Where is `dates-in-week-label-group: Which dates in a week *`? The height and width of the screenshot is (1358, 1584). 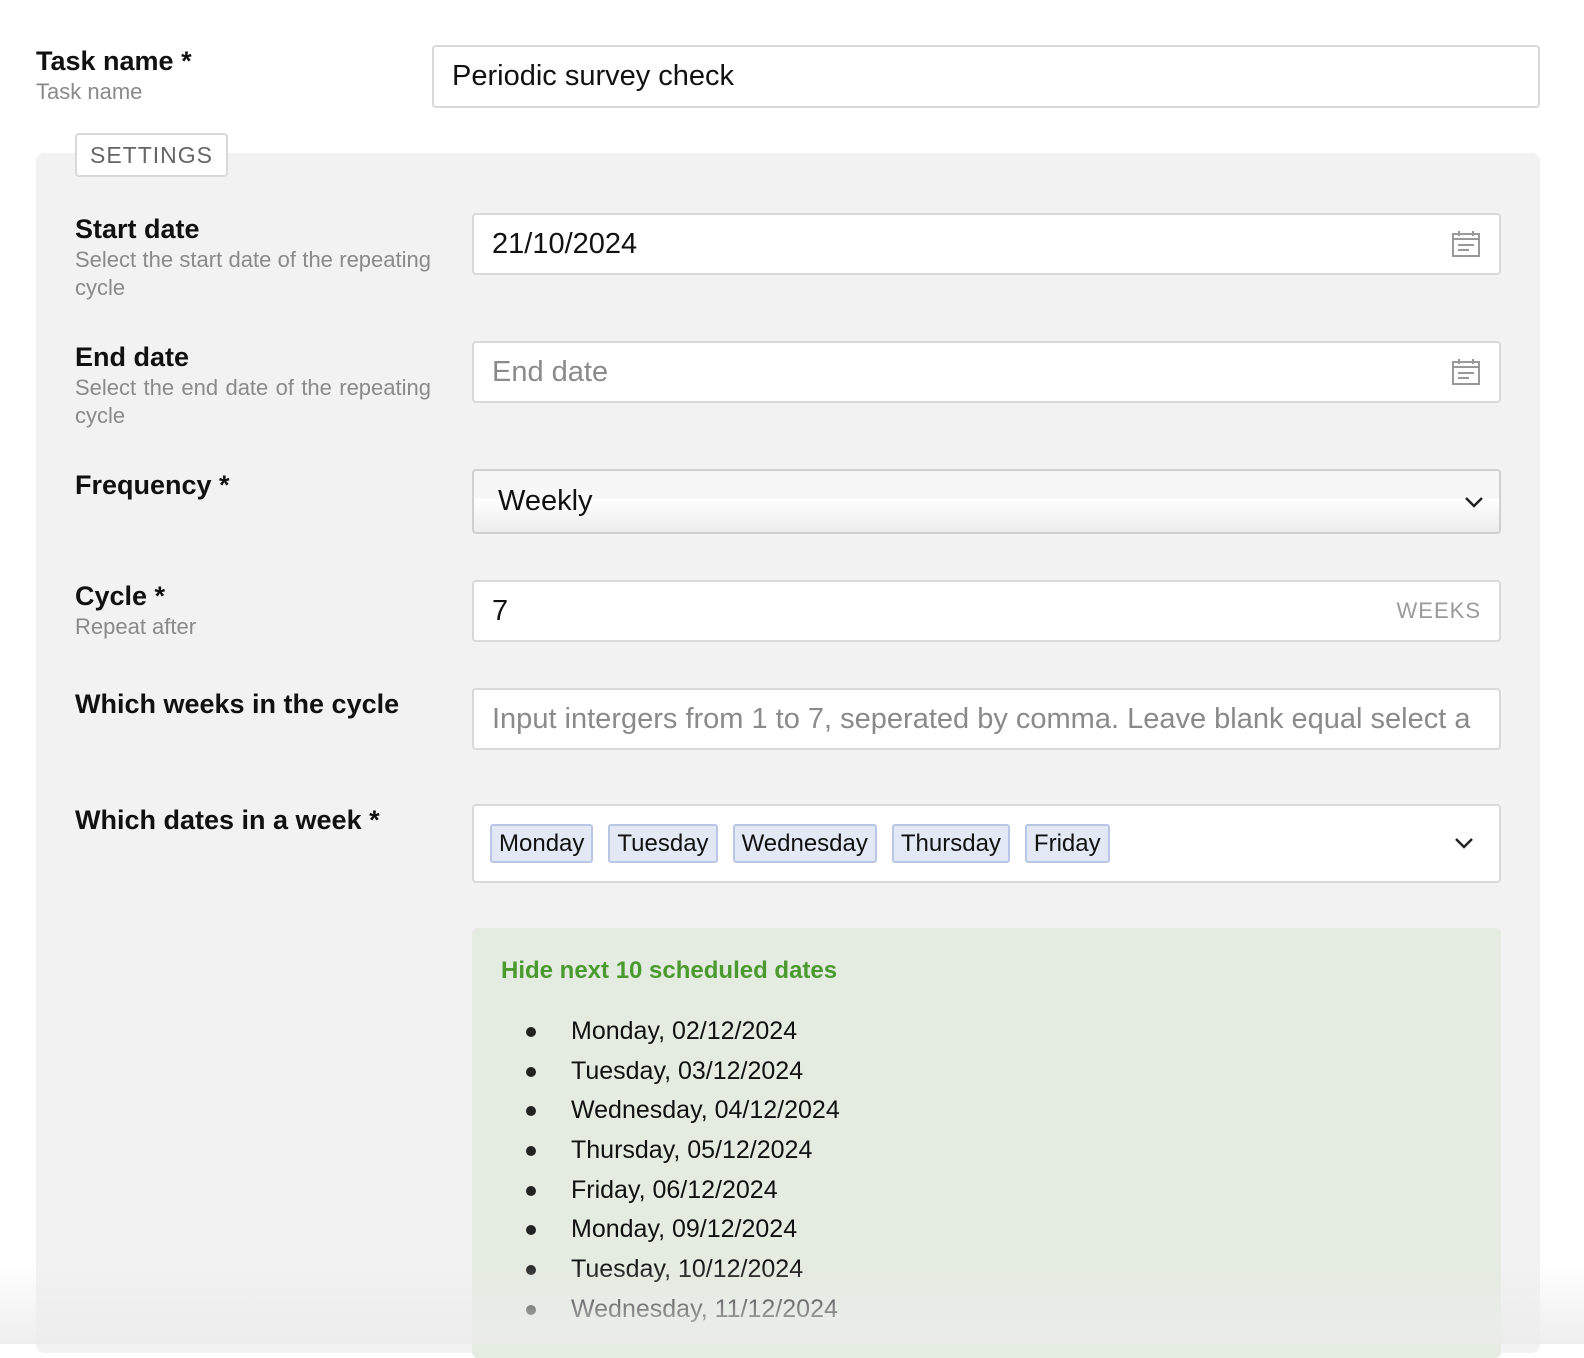 dates-in-week-label-group: Which dates in a week * is located at coordinates (227, 820).